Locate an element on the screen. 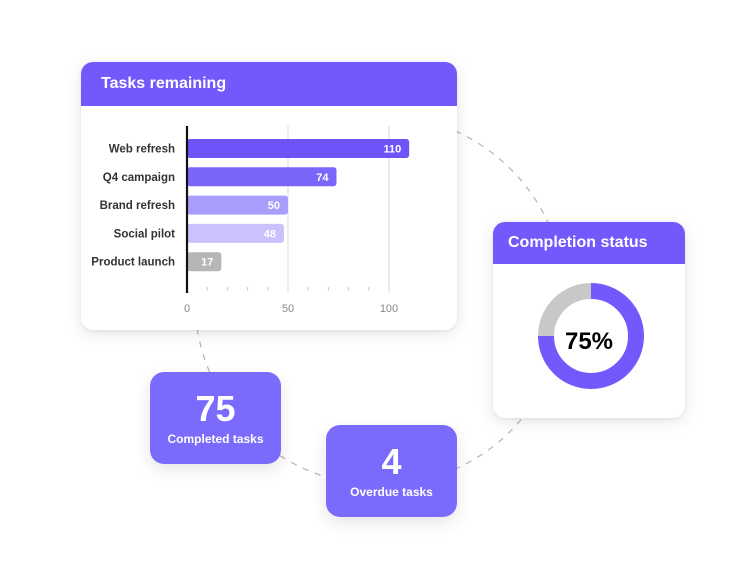 The width and height of the screenshot is (750, 563). bar-value-label: 17 is located at coordinates (207, 263).